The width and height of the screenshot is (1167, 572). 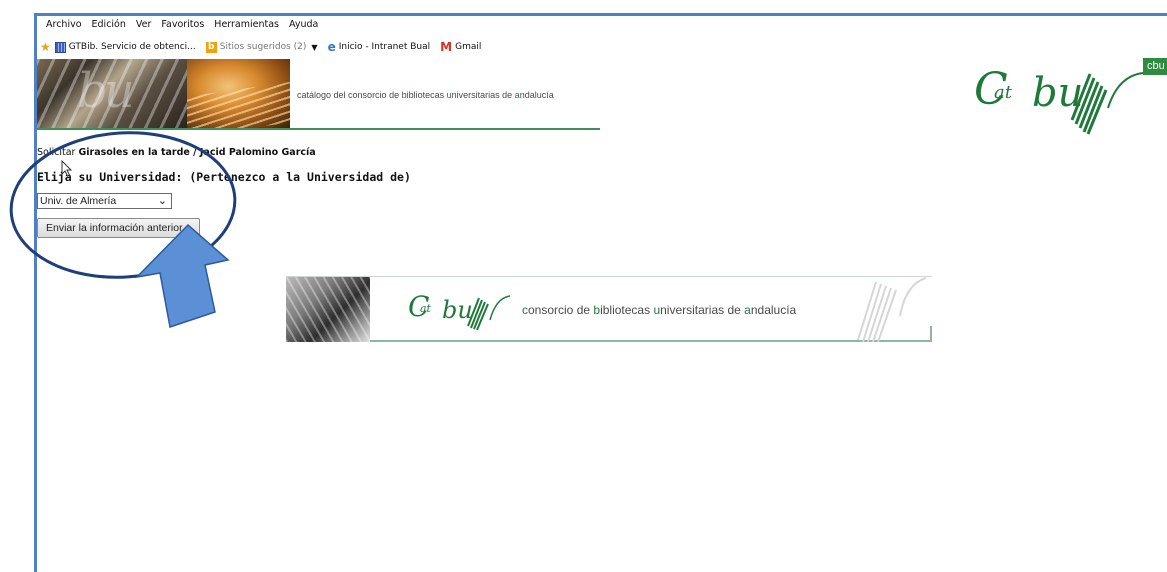 I want to click on menu-herramientas: Herramientas, so click(x=246, y=27).